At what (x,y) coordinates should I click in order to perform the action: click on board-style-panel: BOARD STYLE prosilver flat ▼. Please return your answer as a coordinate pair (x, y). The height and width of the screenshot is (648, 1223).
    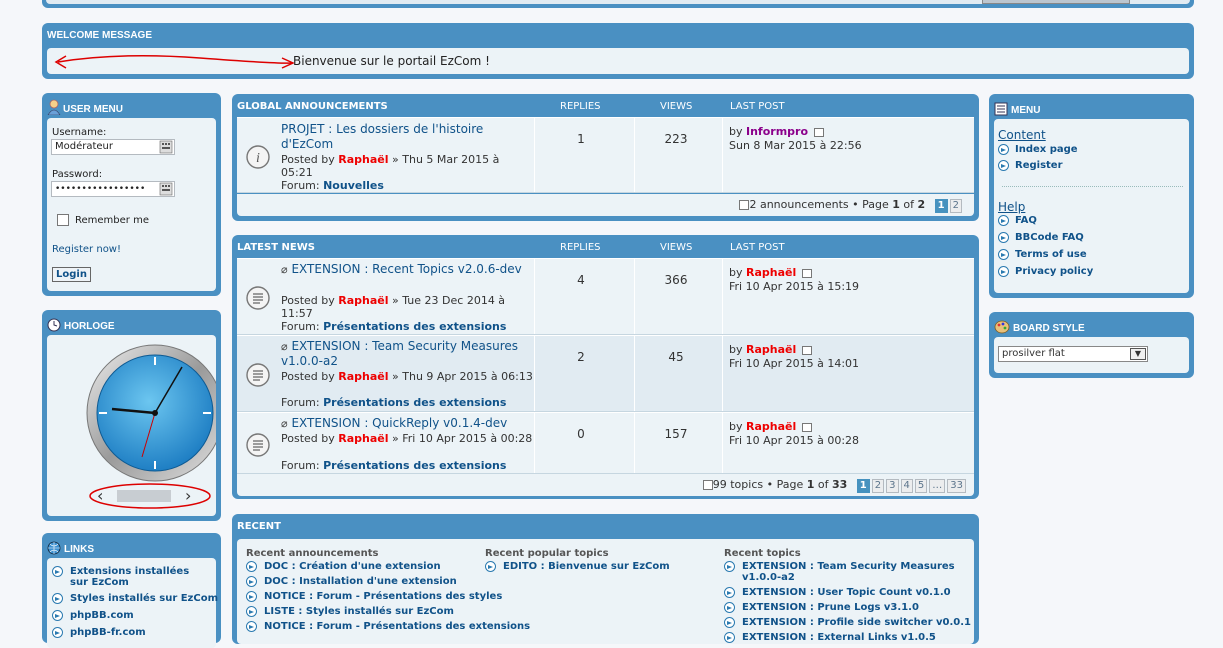
    Looking at the image, I should click on (1091, 345).